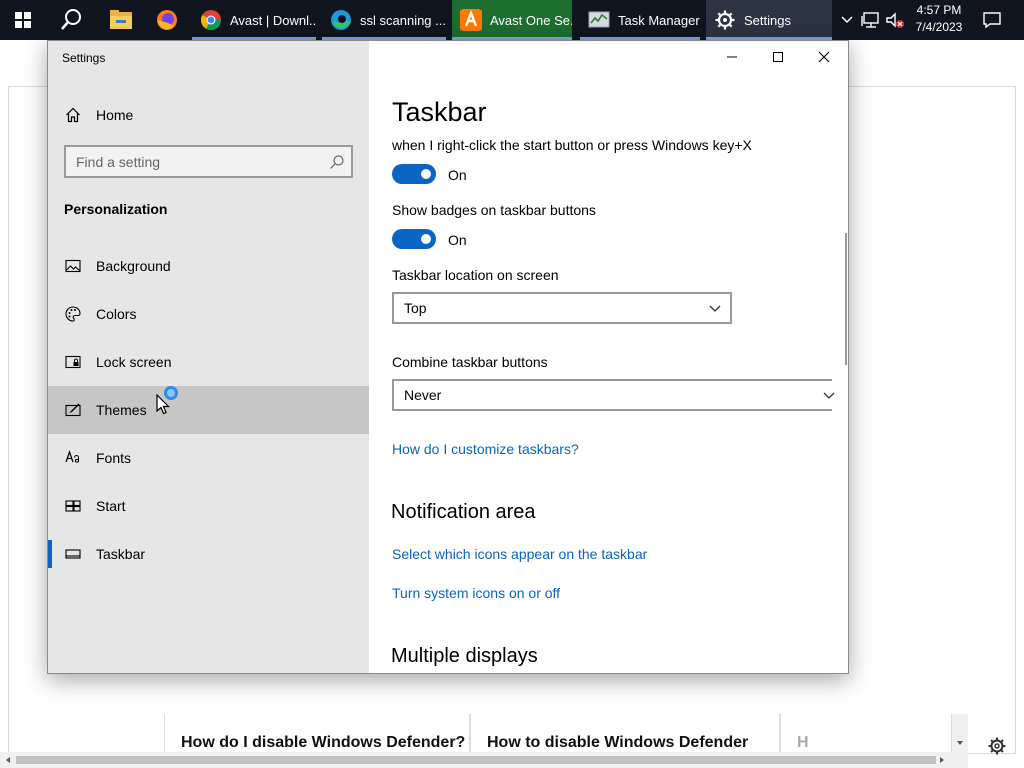 This screenshot has height=768, width=1024. I want to click on themes-icon, so click(72, 410).